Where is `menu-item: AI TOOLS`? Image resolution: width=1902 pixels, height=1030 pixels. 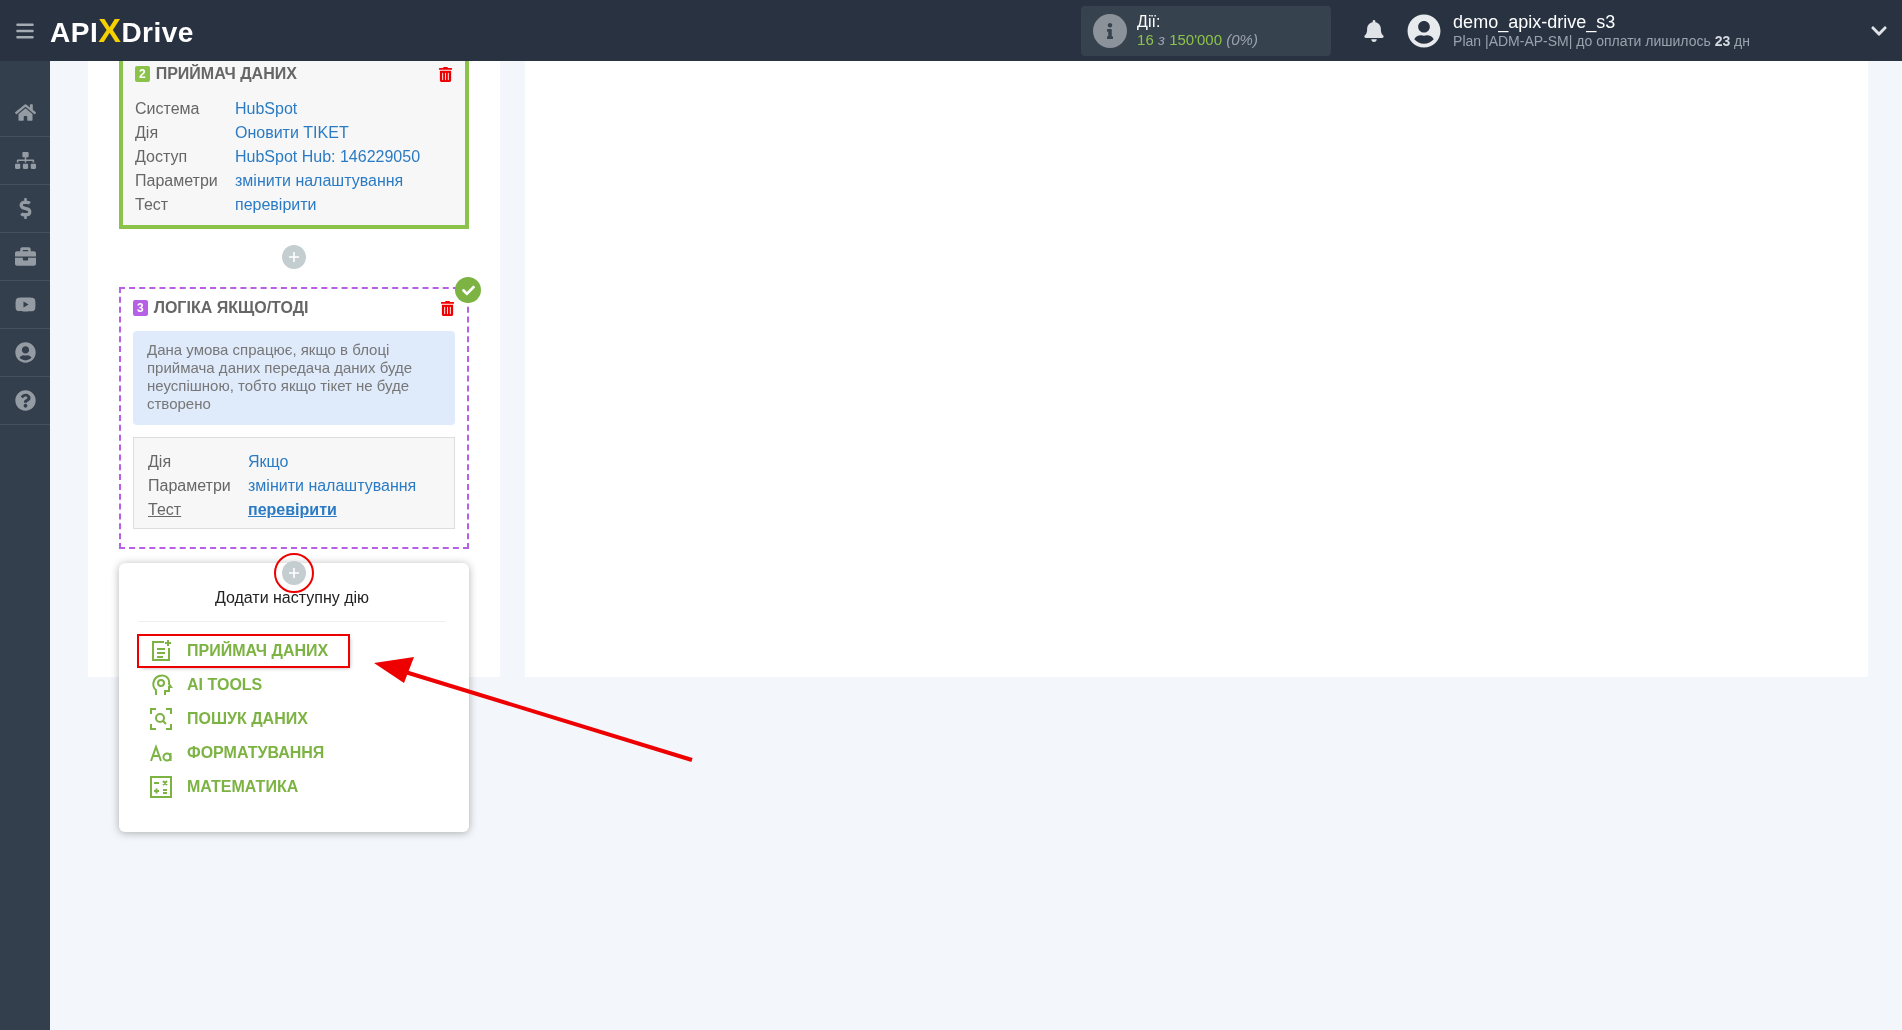 menu-item: AI TOOLS is located at coordinates (211, 685).